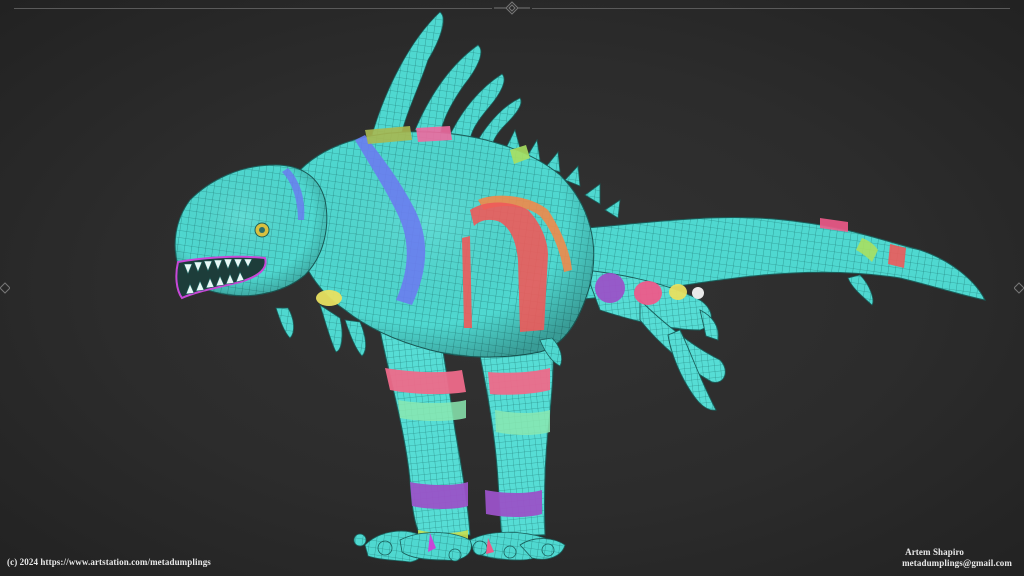 This screenshot has width=1024, height=576. Describe the element at coordinates (934, 552) in the screenshot. I see `author-name: Artem Shapiro` at that location.